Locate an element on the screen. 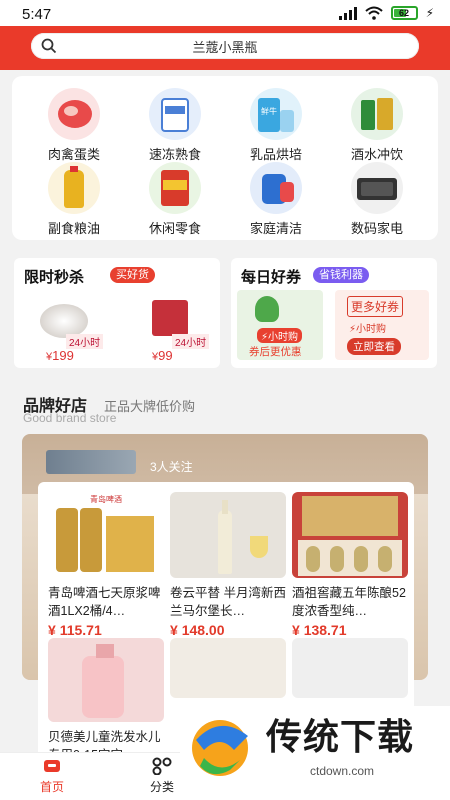 The width and height of the screenshot is (450, 800). product-card-1: 青岛啤酒 青岛啤酒七天原浆啤酒1LX2桶/4… ¥ 115.71 is located at coordinates (106, 565).